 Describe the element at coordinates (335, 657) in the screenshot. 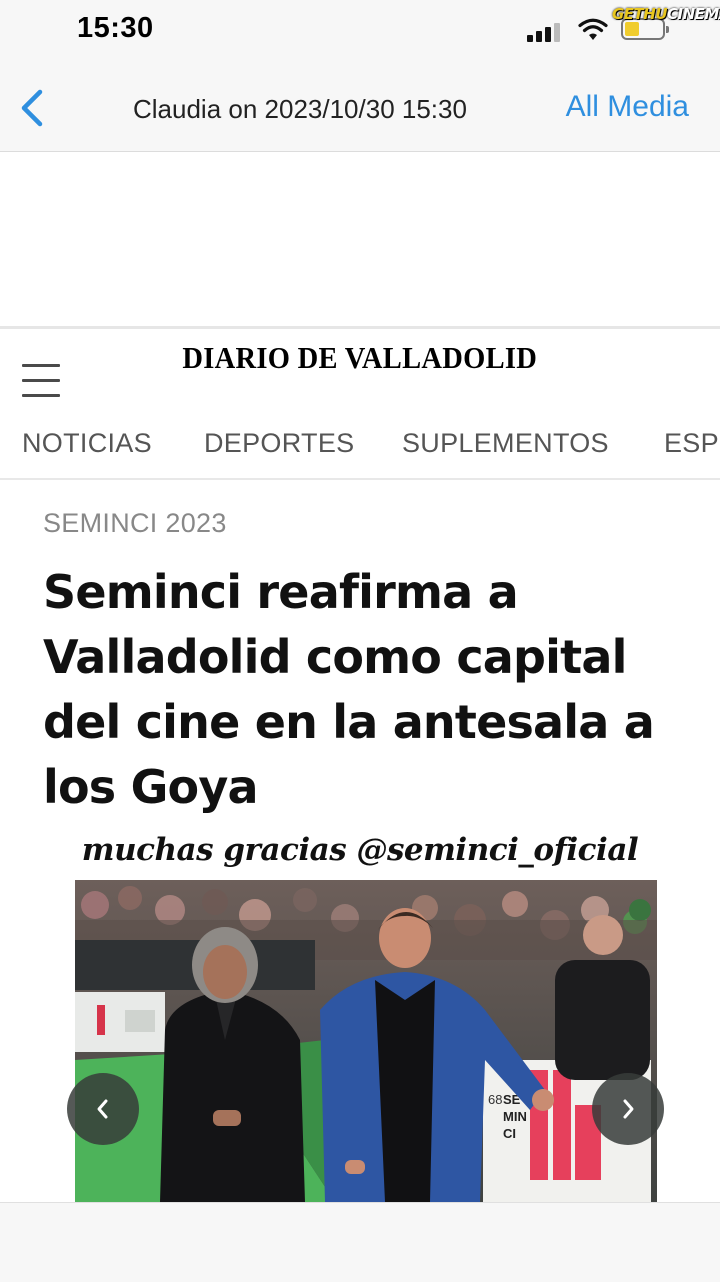

I see `headline-line: Valladolid como capital` at that location.